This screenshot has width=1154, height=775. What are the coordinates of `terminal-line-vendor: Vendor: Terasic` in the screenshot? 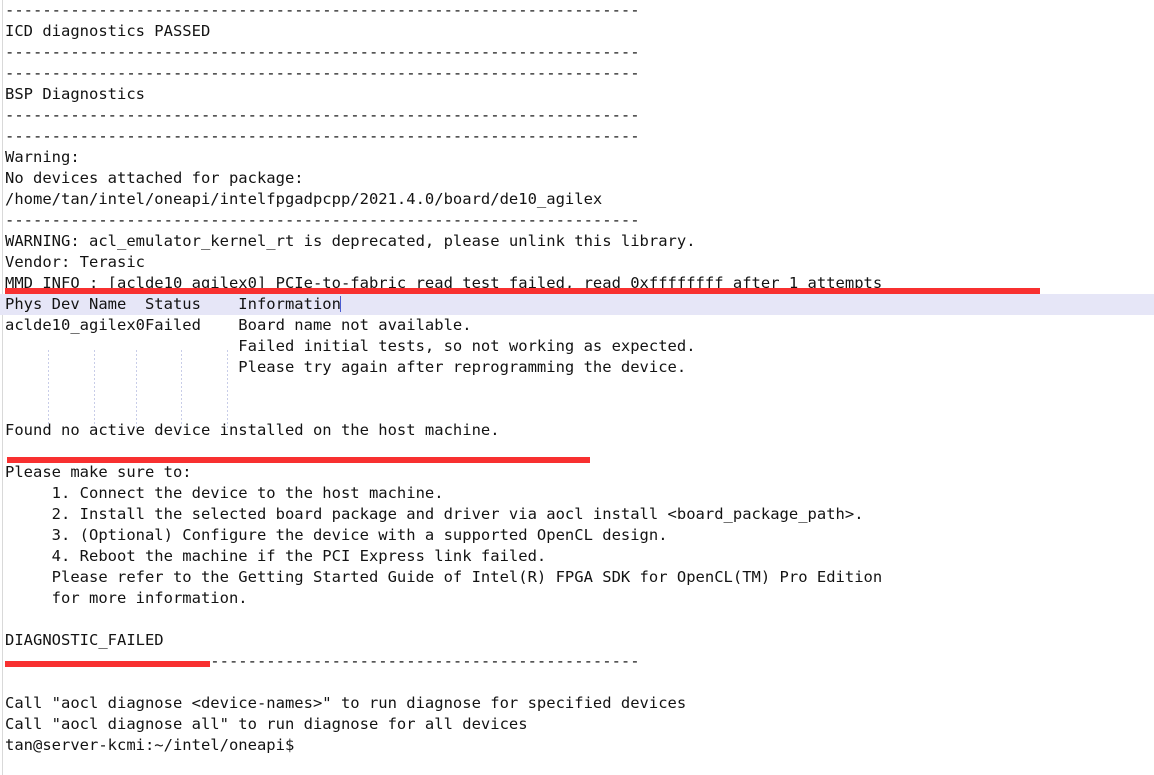 It's located at (577, 262).